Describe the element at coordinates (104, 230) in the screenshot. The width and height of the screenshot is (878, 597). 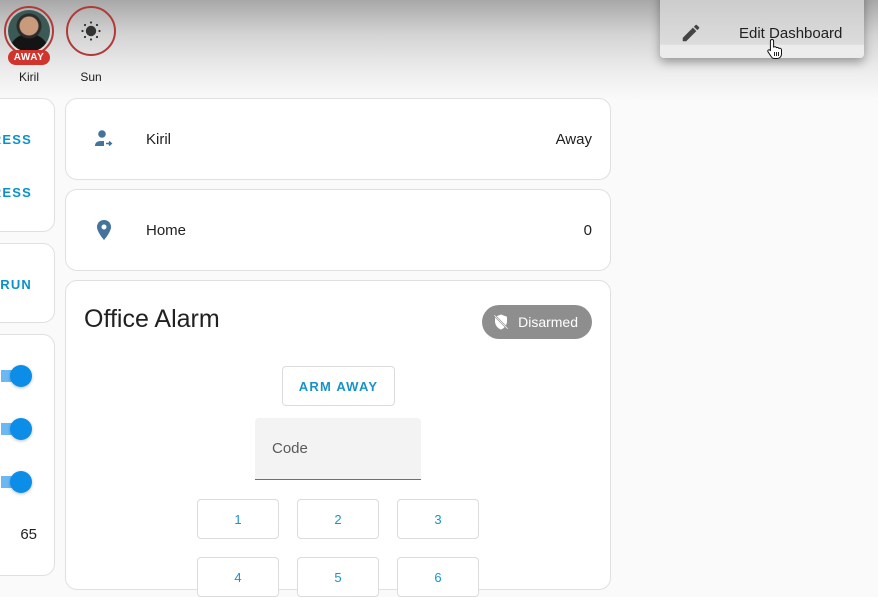
I see `map-marker-icon` at that location.